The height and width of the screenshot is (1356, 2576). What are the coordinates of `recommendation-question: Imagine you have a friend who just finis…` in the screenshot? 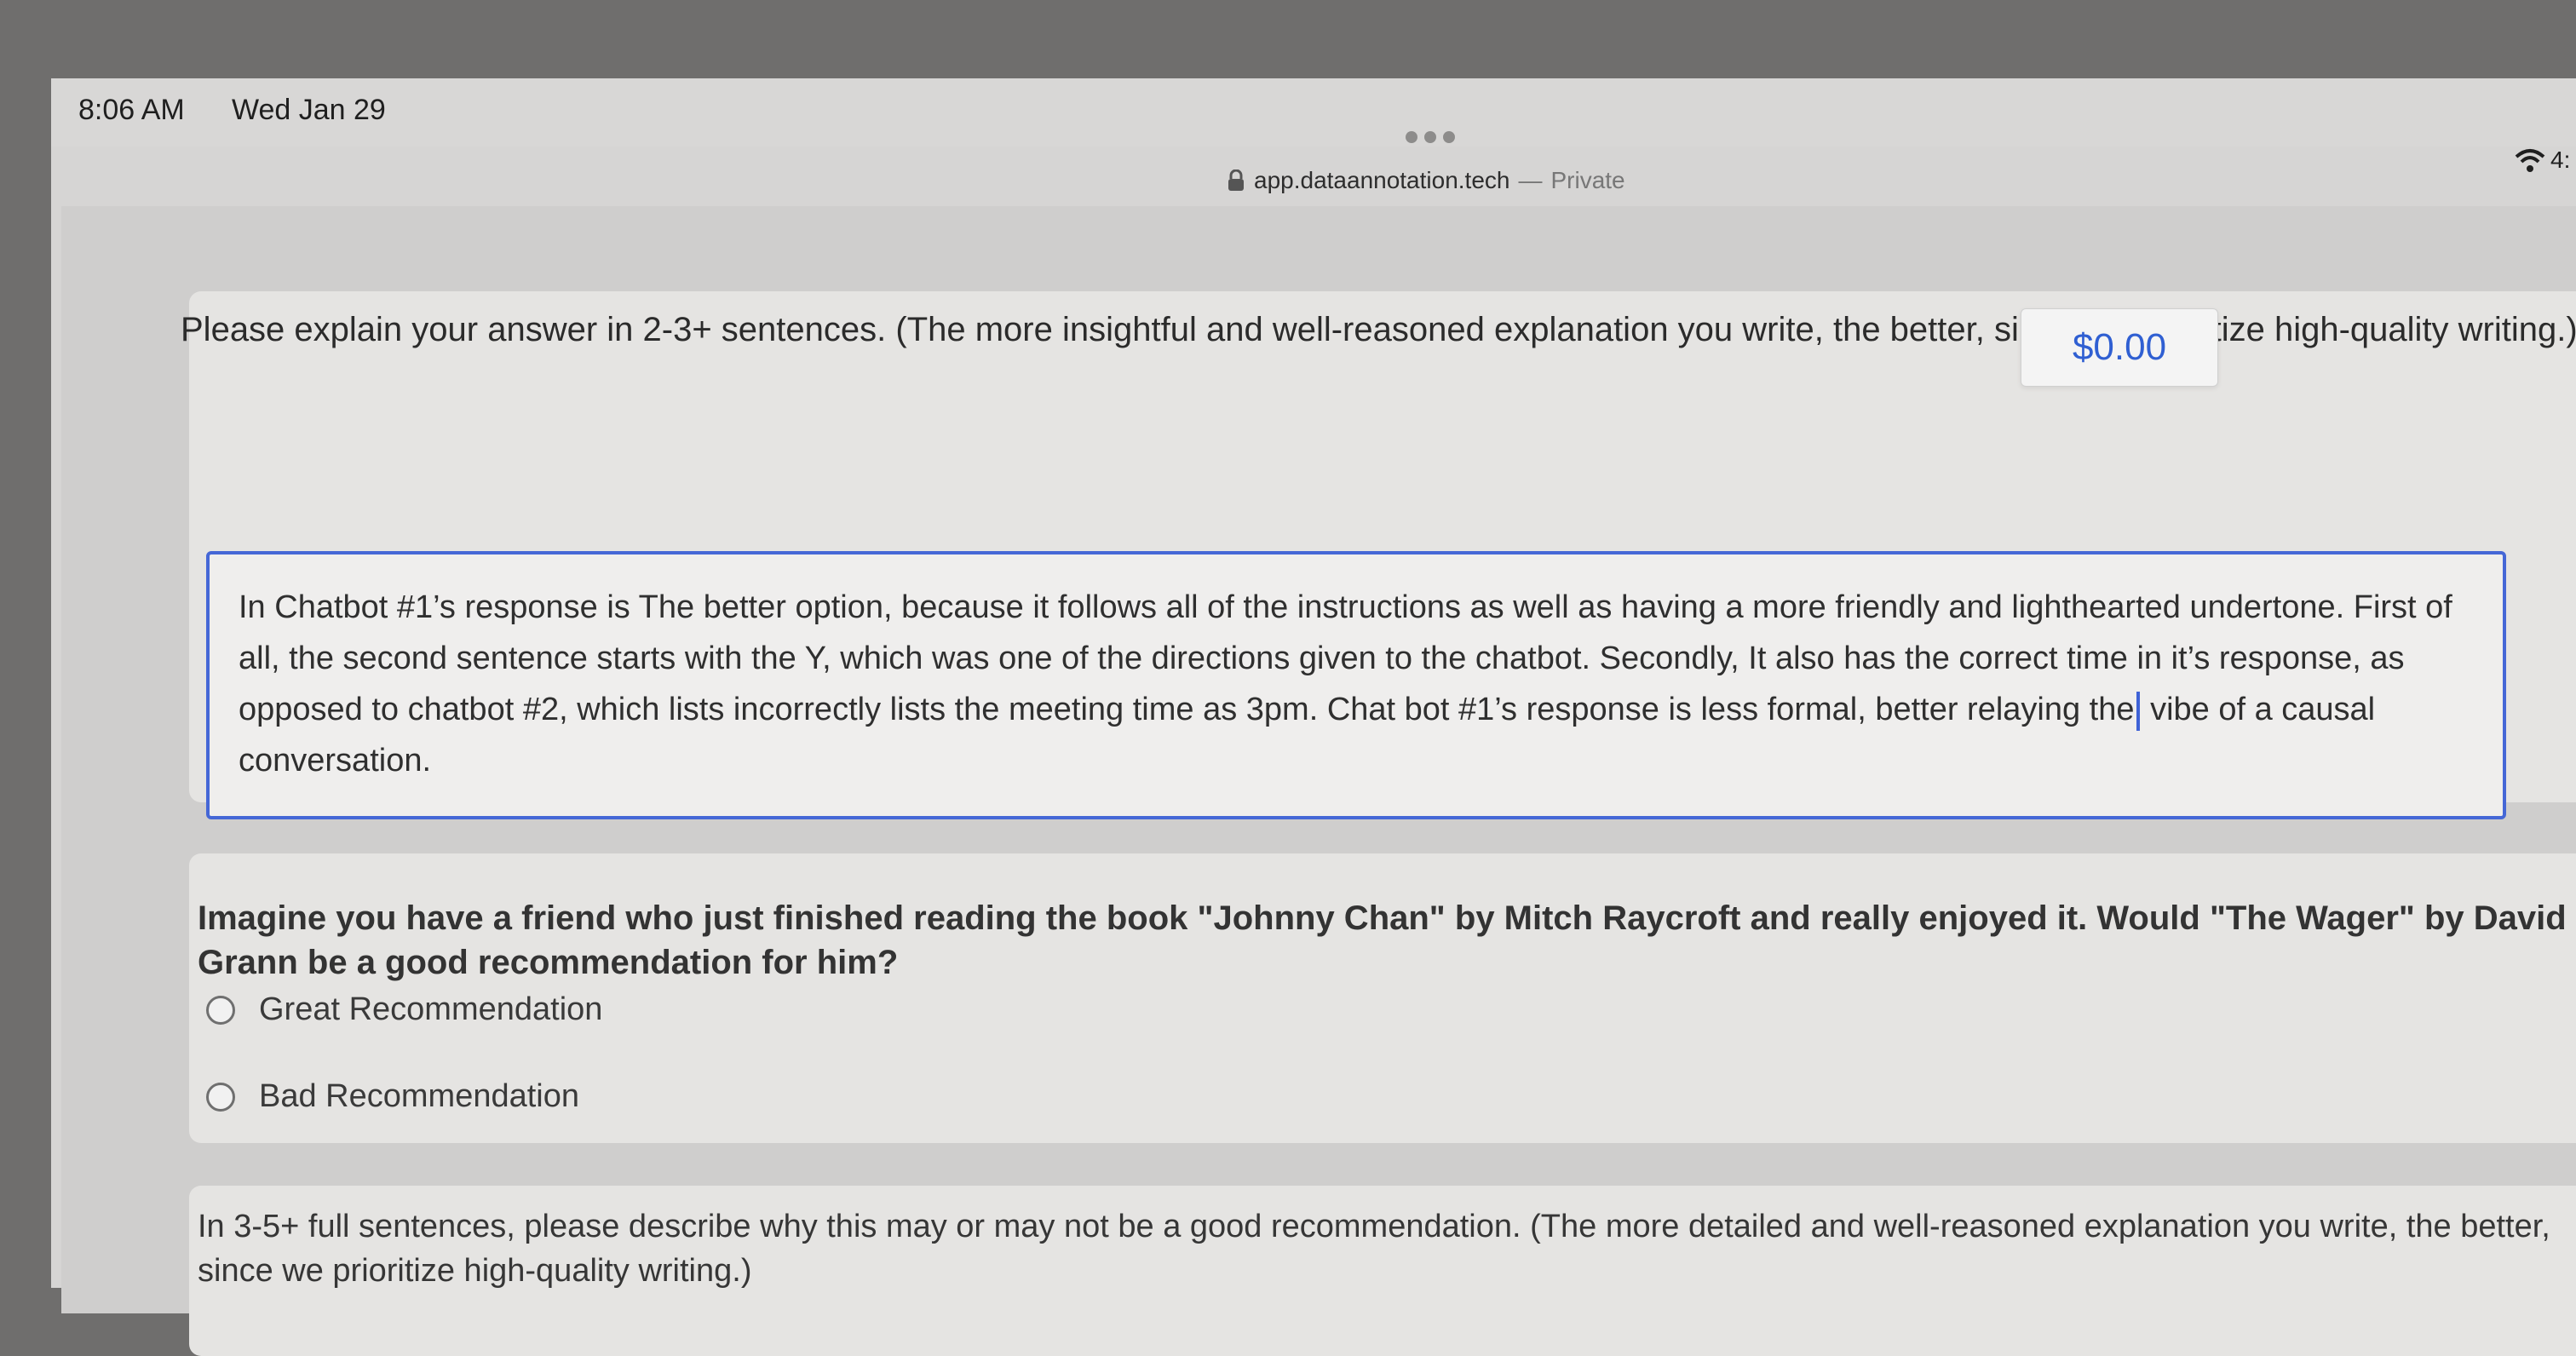 It's located at (1382, 940).